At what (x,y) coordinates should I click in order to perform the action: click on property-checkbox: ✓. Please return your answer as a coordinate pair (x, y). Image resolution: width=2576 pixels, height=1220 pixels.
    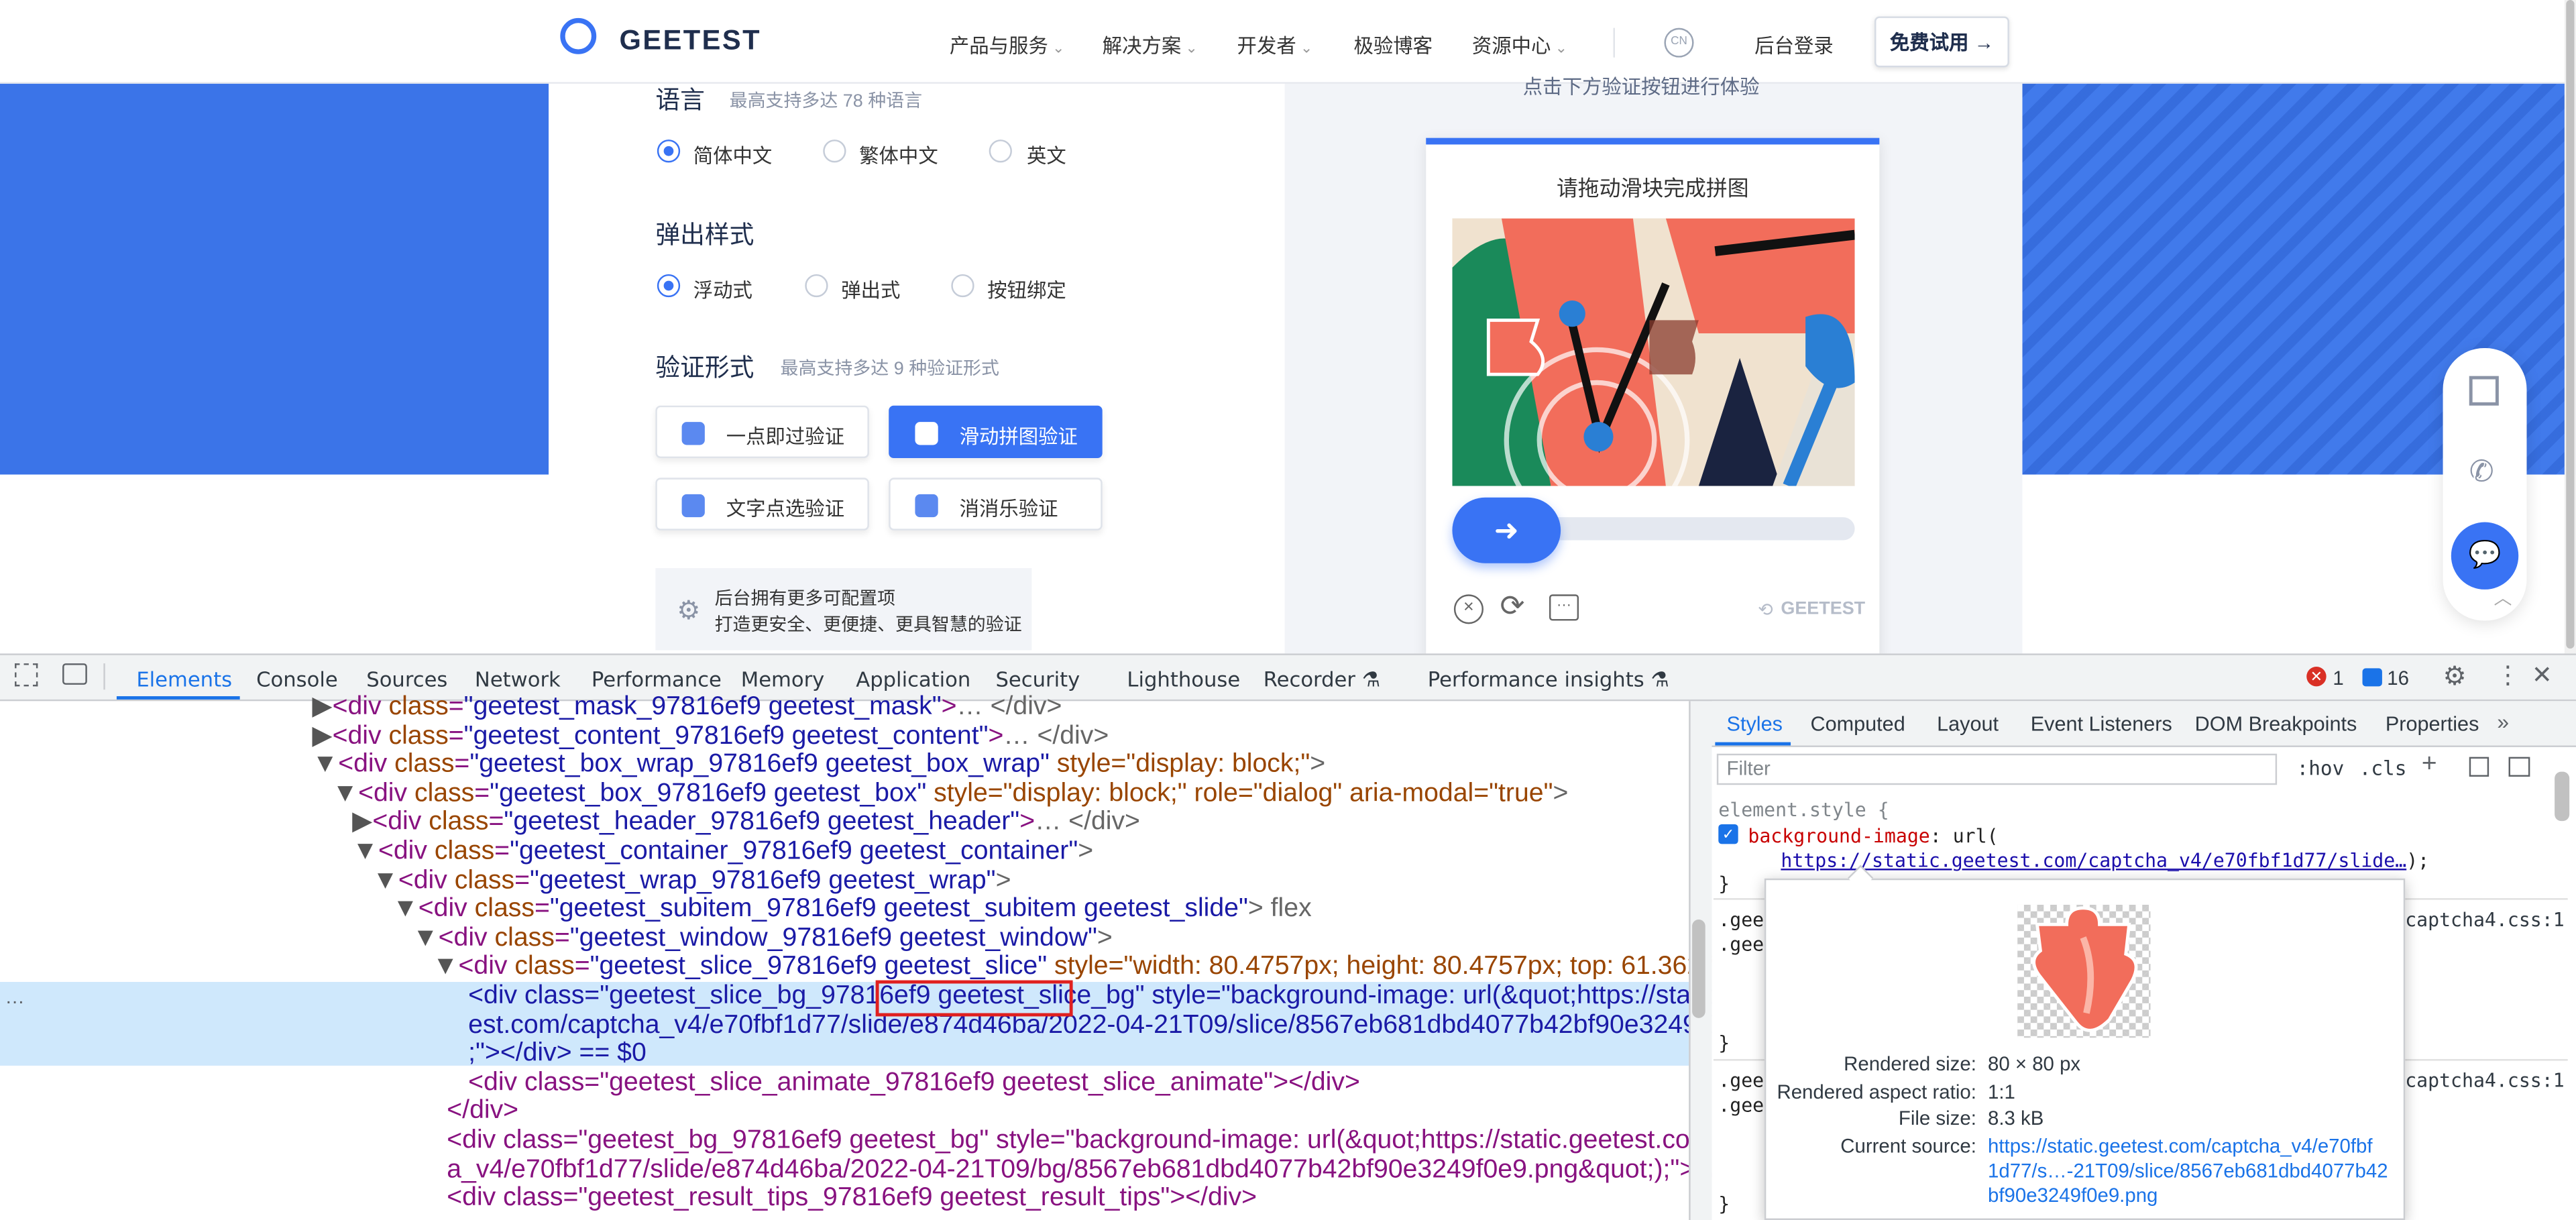
    Looking at the image, I should click on (1728, 834).